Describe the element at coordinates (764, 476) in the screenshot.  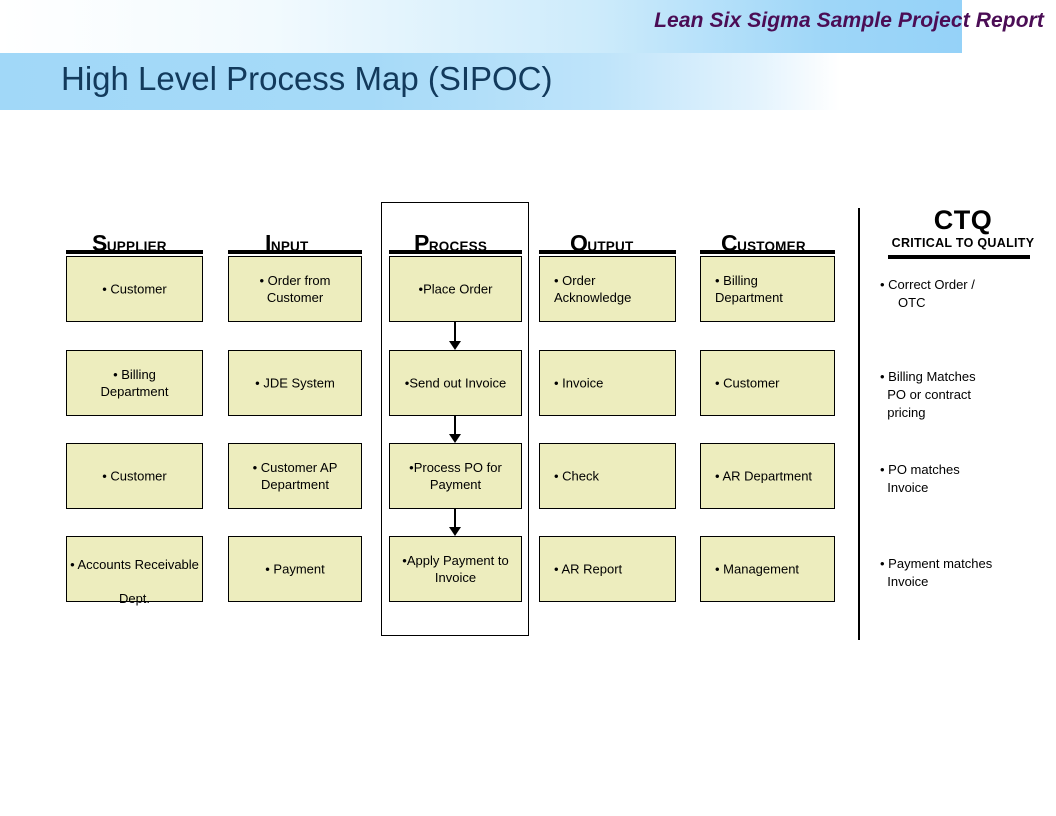
I see `sipoc-box-label: • AR Department` at that location.